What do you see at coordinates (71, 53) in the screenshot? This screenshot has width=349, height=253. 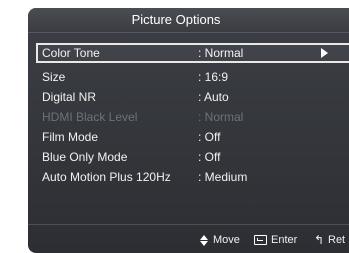 I see `option-label: Color Tone` at bounding box center [71, 53].